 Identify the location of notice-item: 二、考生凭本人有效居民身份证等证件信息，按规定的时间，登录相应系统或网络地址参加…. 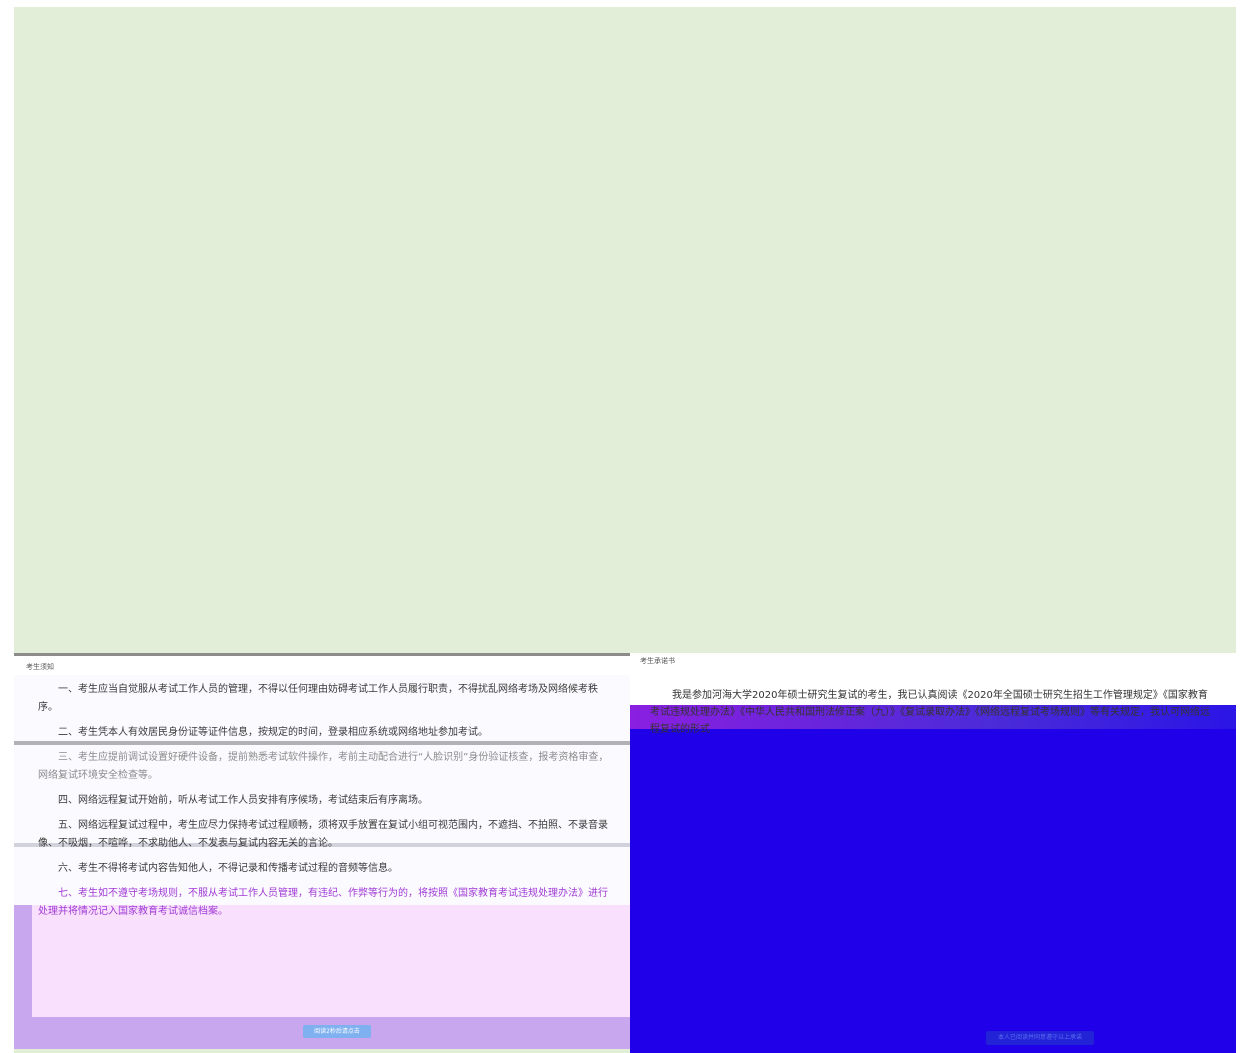
(273, 732).